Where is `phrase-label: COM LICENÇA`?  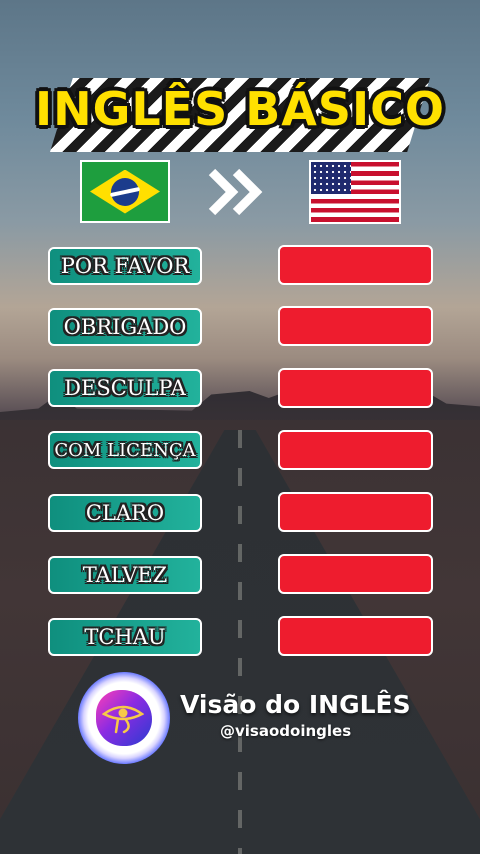 phrase-label: COM LICENÇA is located at coordinates (125, 450).